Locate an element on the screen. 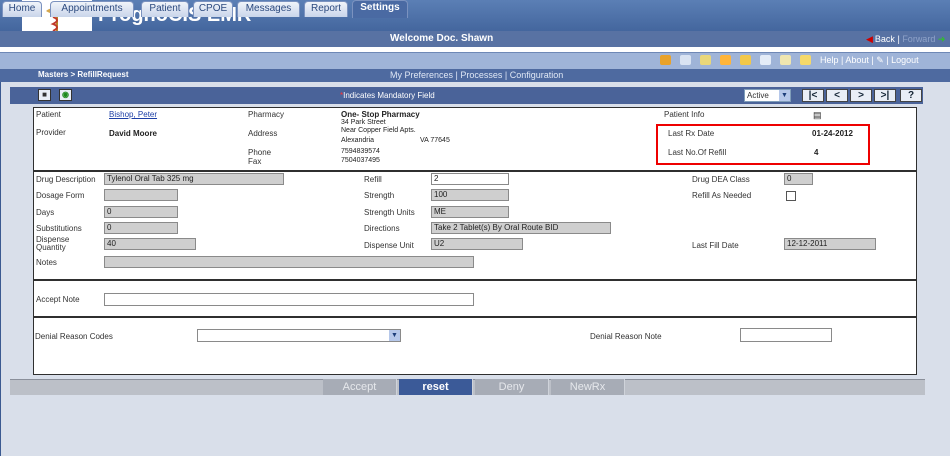  binoculars-icon: ◉ is located at coordinates (65, 95).